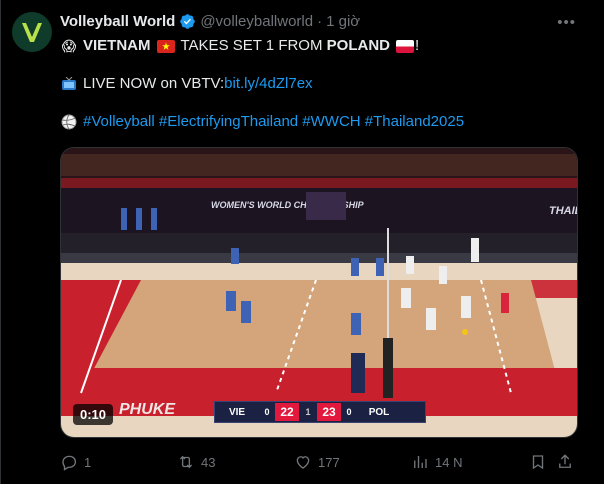 The image size is (604, 484). I want to click on repost-count: 43, so click(208, 462).